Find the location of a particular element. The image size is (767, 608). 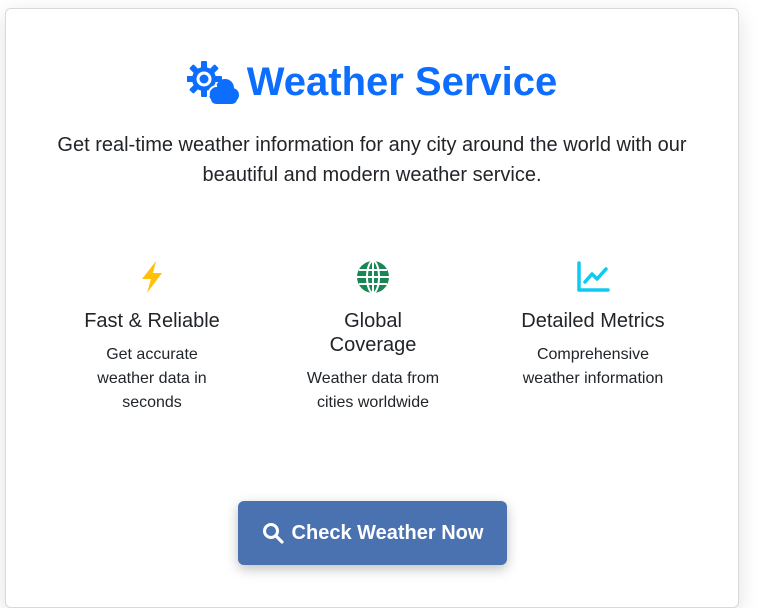

globe-icon is located at coordinates (373, 277).